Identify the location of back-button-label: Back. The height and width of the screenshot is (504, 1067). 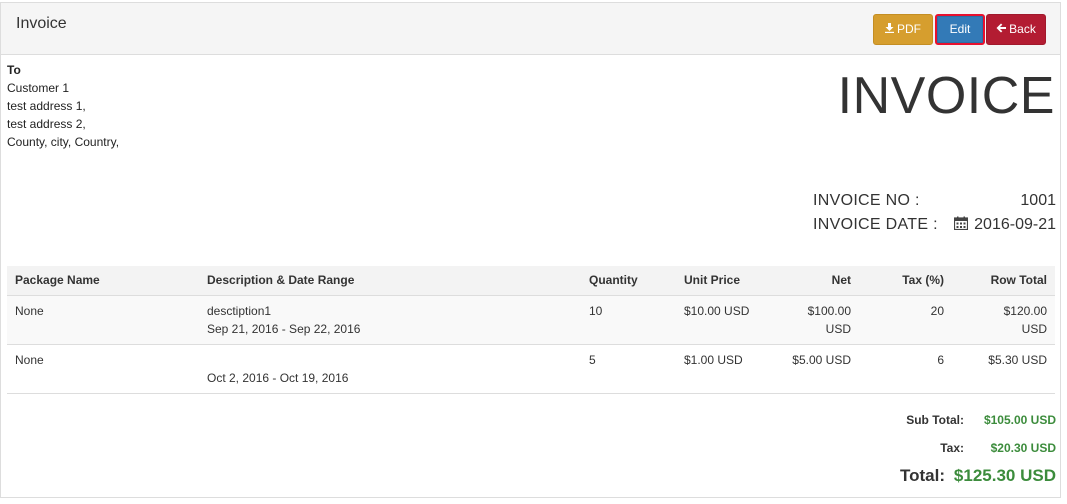
(1022, 29).